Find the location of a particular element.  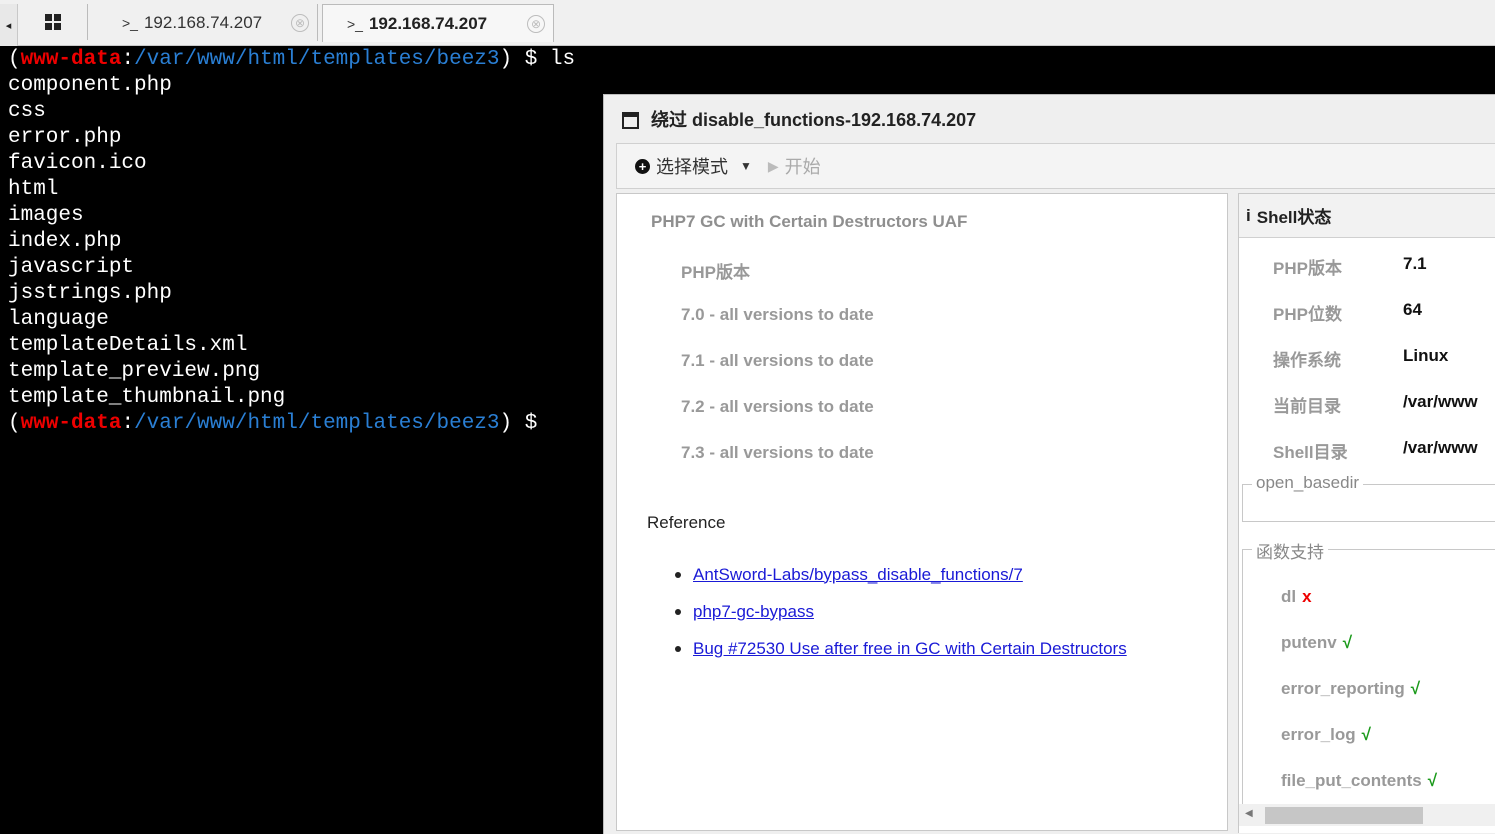

reference-item: AntSword-Labs/bypass_disable_functions/7 is located at coordinates (910, 574).